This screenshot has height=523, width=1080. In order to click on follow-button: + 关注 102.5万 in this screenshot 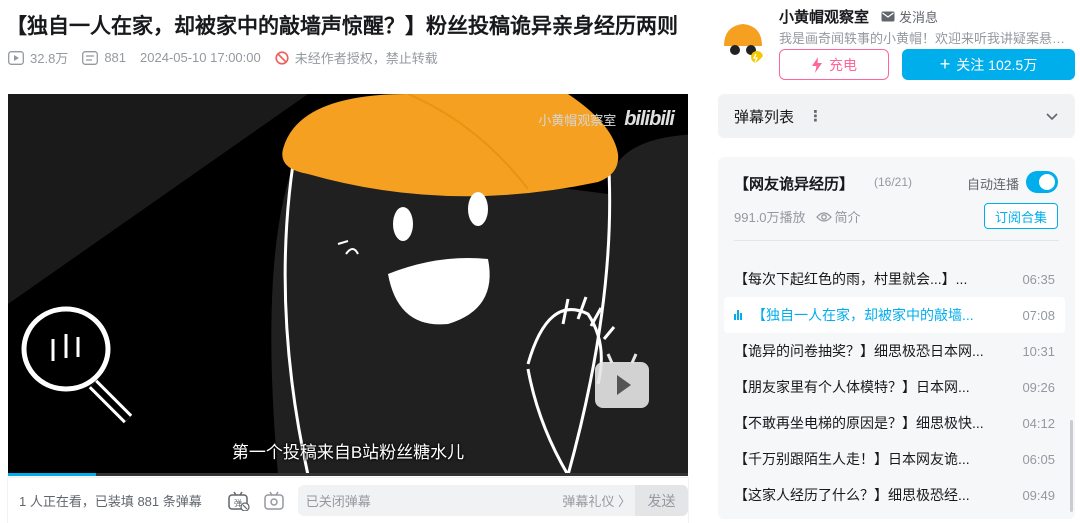, I will do `click(988, 64)`.